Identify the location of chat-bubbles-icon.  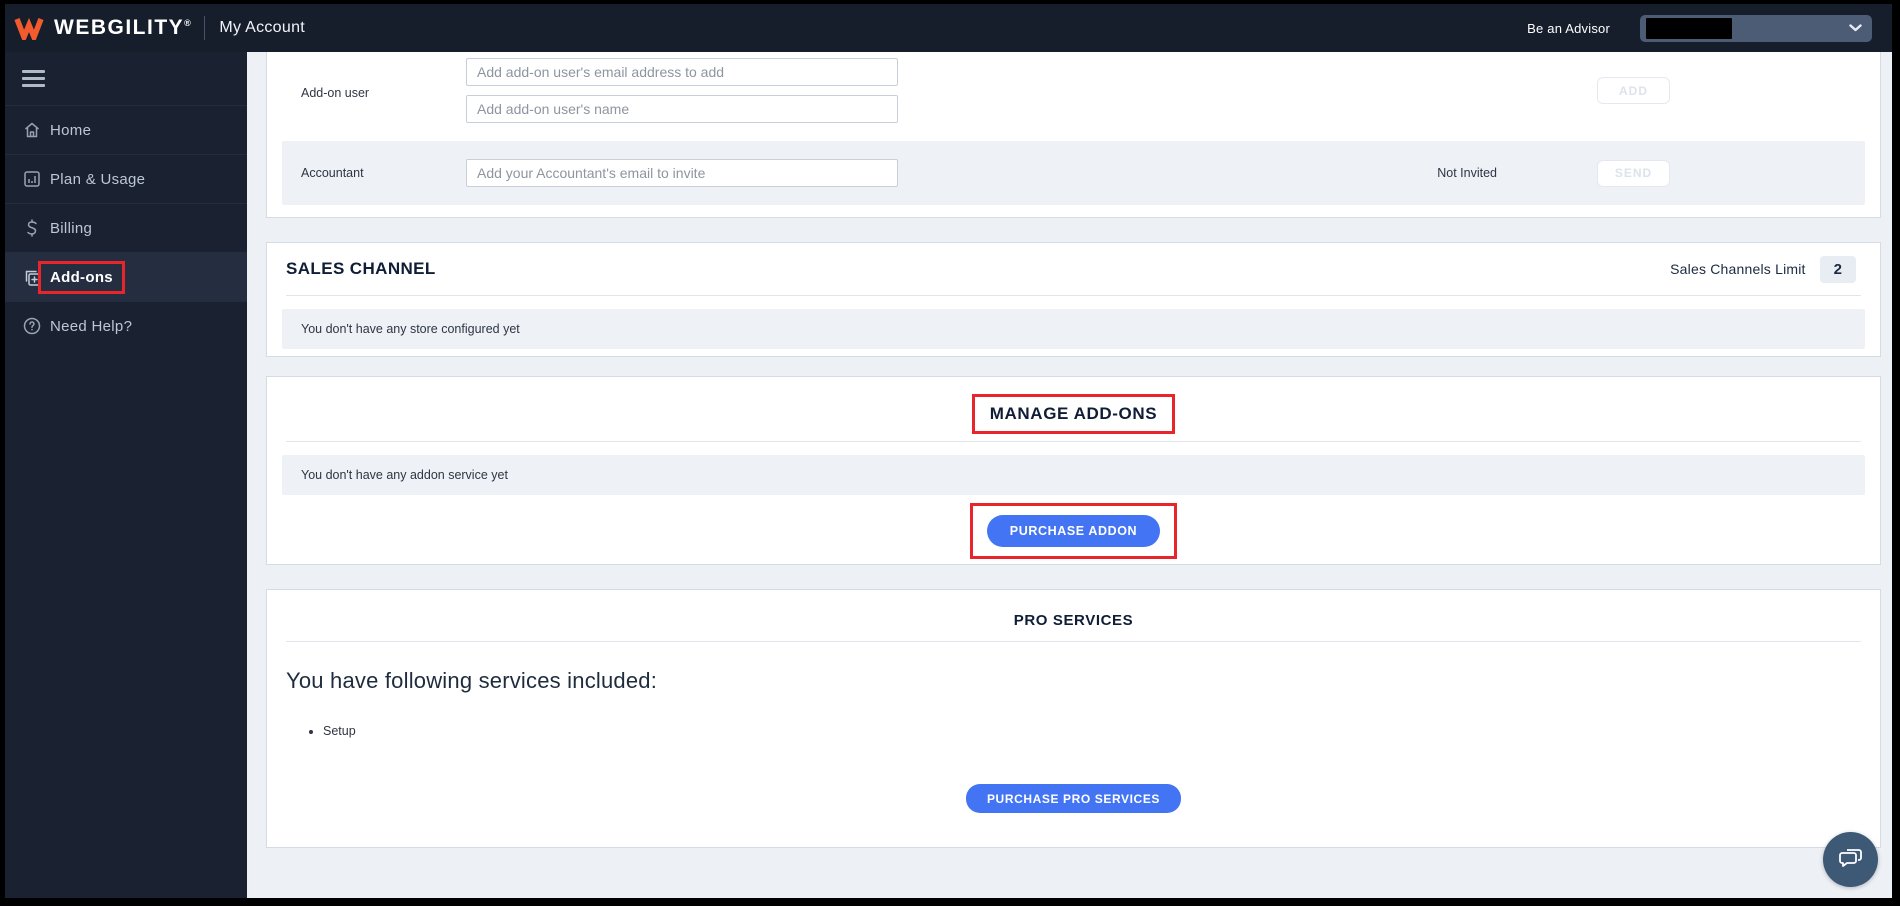
(1851, 859).